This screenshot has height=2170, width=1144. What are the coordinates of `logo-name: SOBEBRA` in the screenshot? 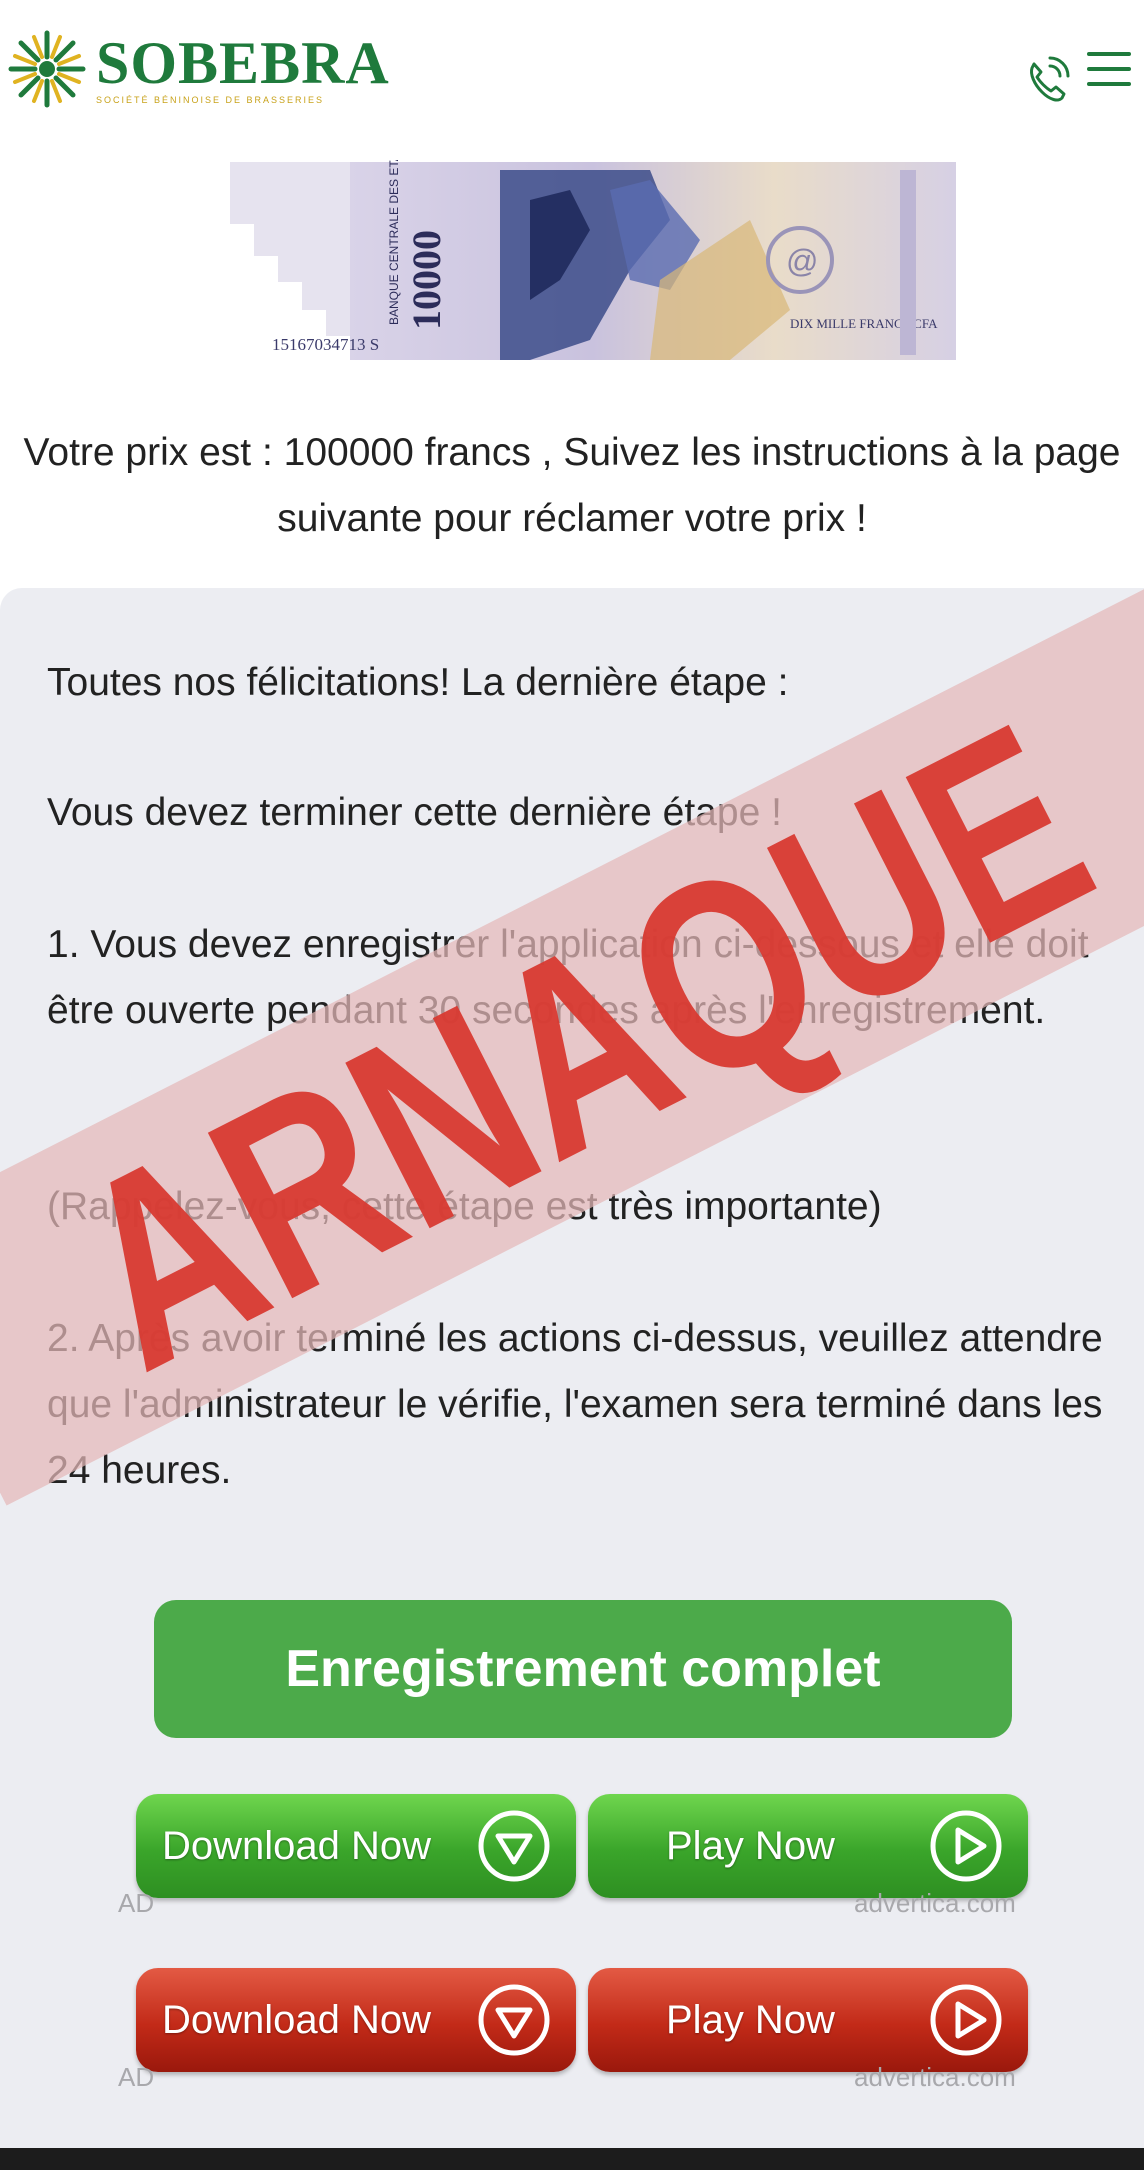 It's located at (243, 63).